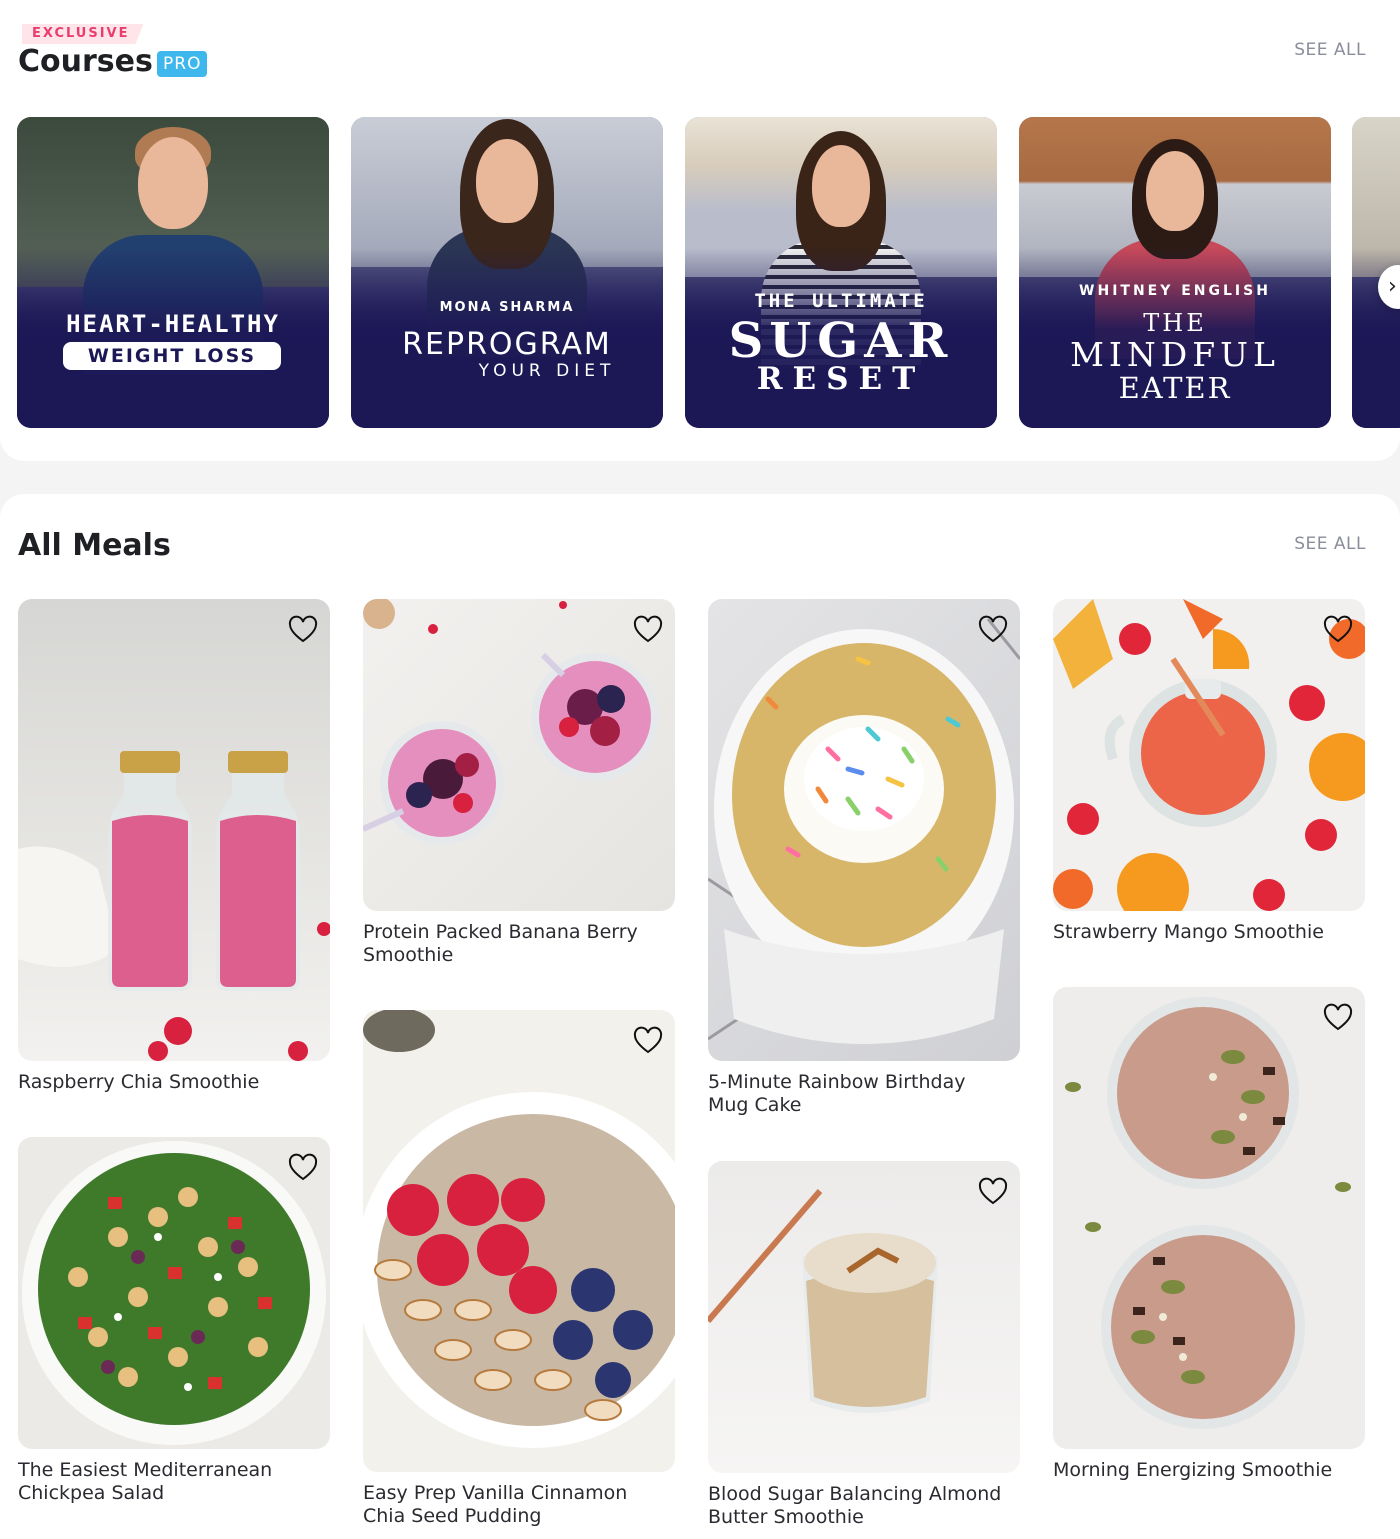  Describe the element at coordinates (841, 301) in the screenshot. I see `course-subtitle: THE ULTIMATE` at that location.